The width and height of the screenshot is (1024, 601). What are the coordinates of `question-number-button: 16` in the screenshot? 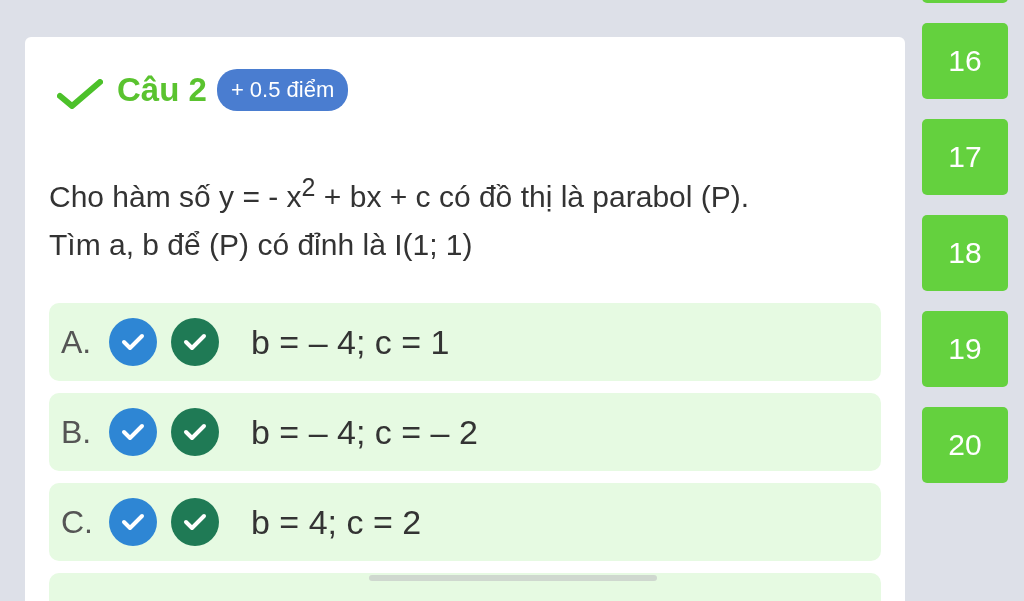 It's located at (965, 61).